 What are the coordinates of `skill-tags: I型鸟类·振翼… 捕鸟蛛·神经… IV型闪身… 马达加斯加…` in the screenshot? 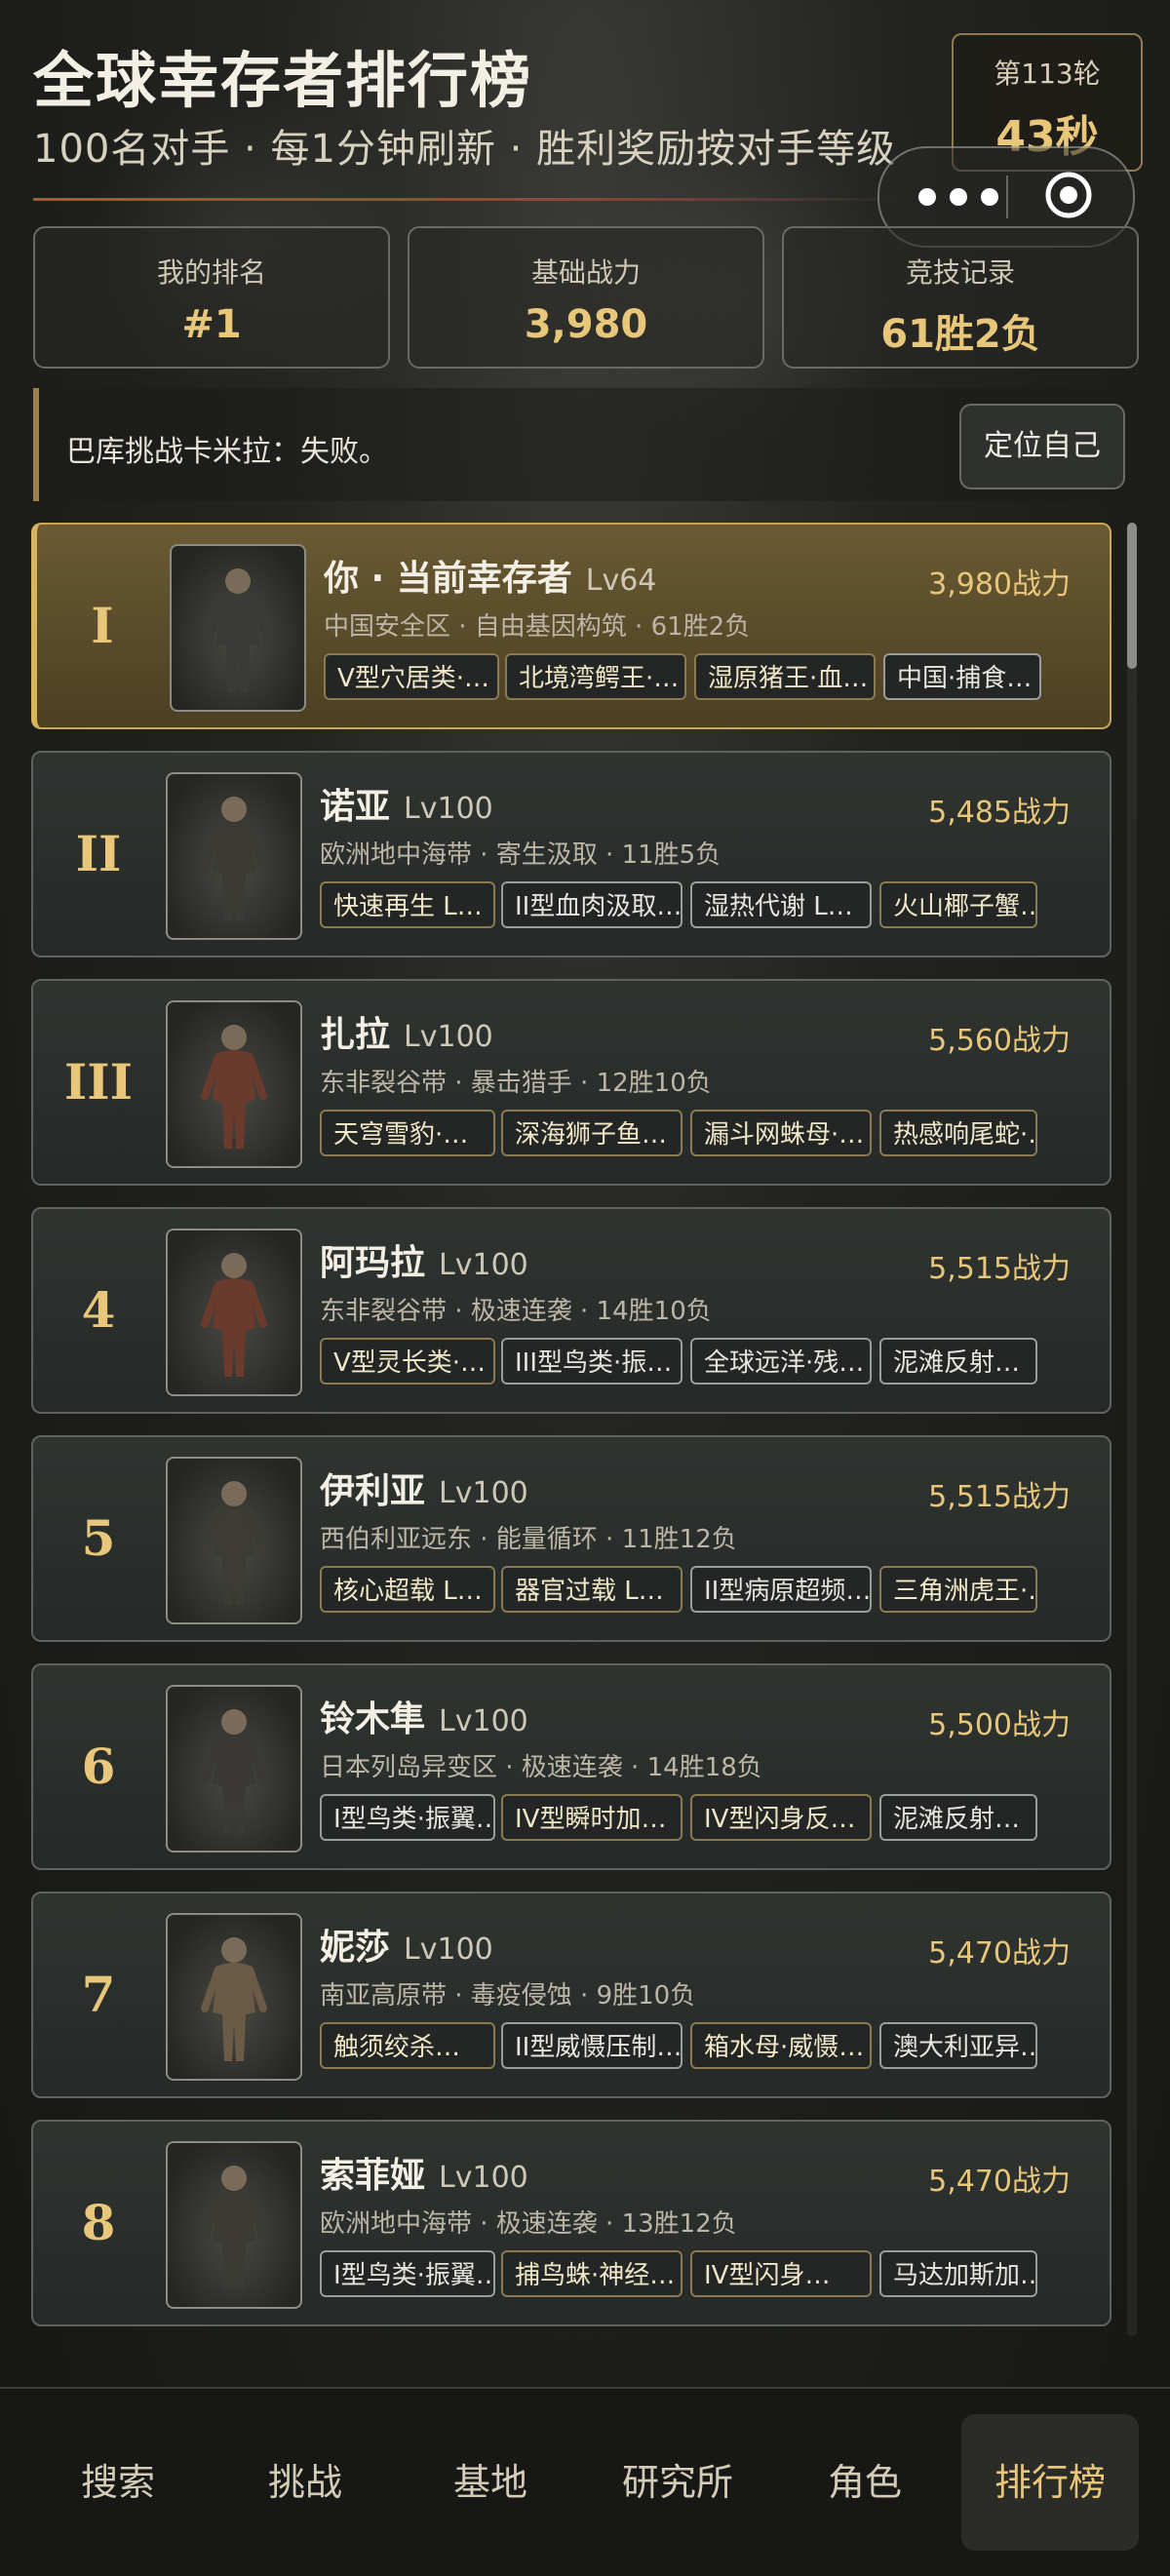 It's located at (700, 2275).